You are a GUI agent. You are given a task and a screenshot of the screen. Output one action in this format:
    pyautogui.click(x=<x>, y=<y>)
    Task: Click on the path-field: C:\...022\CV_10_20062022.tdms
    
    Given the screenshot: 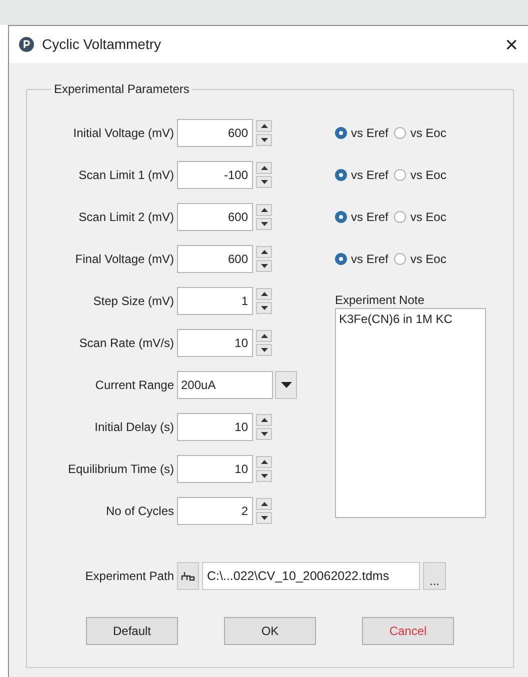 What is the action you would take?
    pyautogui.click(x=311, y=576)
    